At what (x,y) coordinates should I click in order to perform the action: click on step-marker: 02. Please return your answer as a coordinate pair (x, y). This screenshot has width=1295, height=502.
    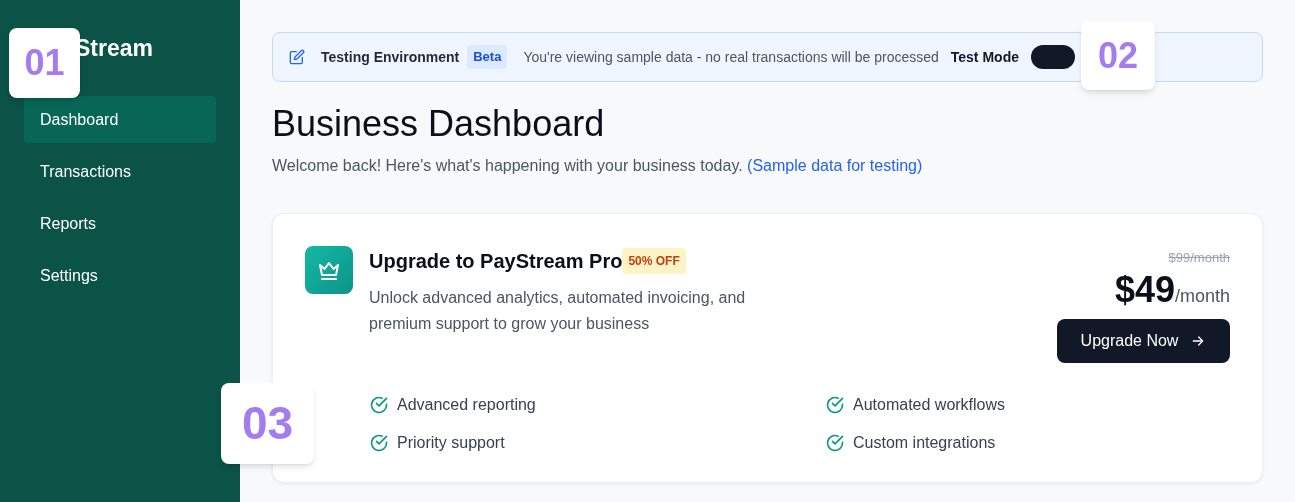
    Looking at the image, I should click on (1118, 55).